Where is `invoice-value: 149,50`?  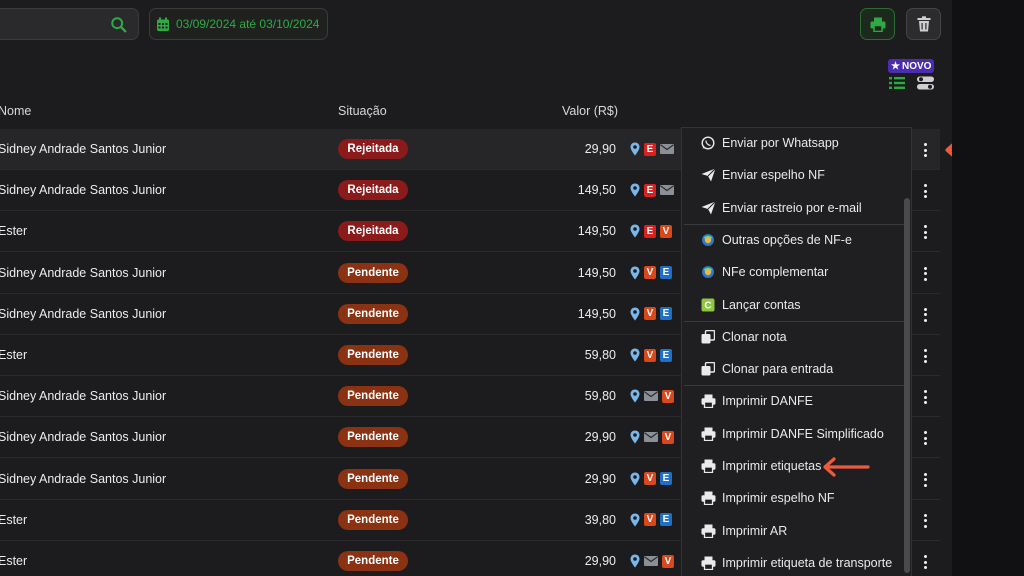
invoice-value: 149,50 is located at coordinates (596, 313).